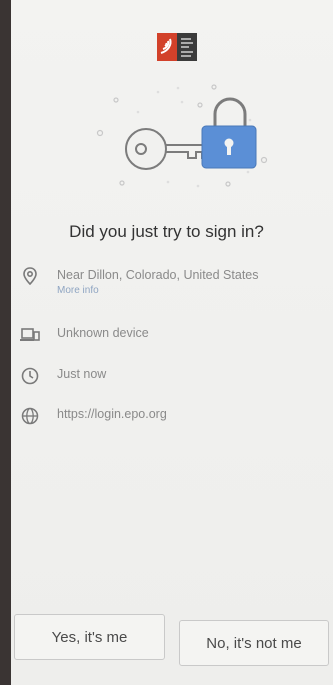  I want to click on time-row: Just now, so click(63, 376).